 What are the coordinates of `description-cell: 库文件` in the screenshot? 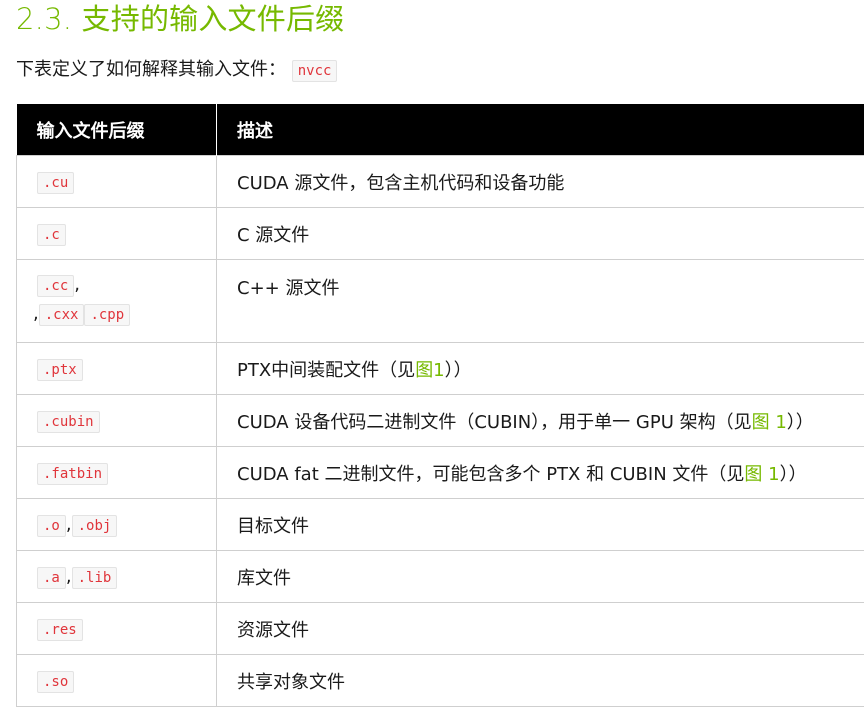 It's located at (540, 576).